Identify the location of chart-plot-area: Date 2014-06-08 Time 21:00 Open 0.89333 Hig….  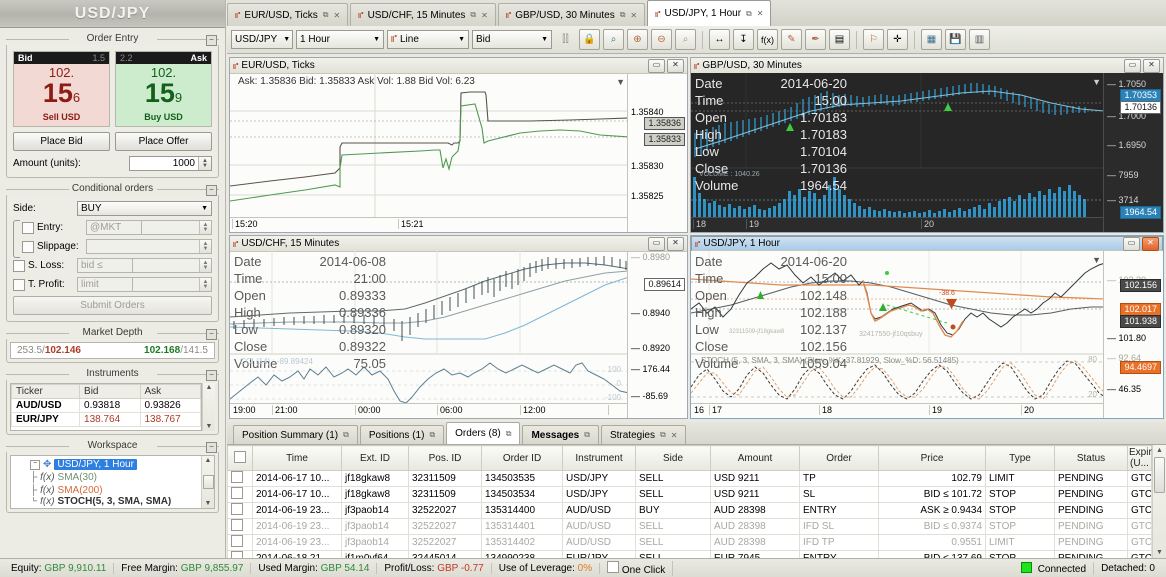
(428, 327).